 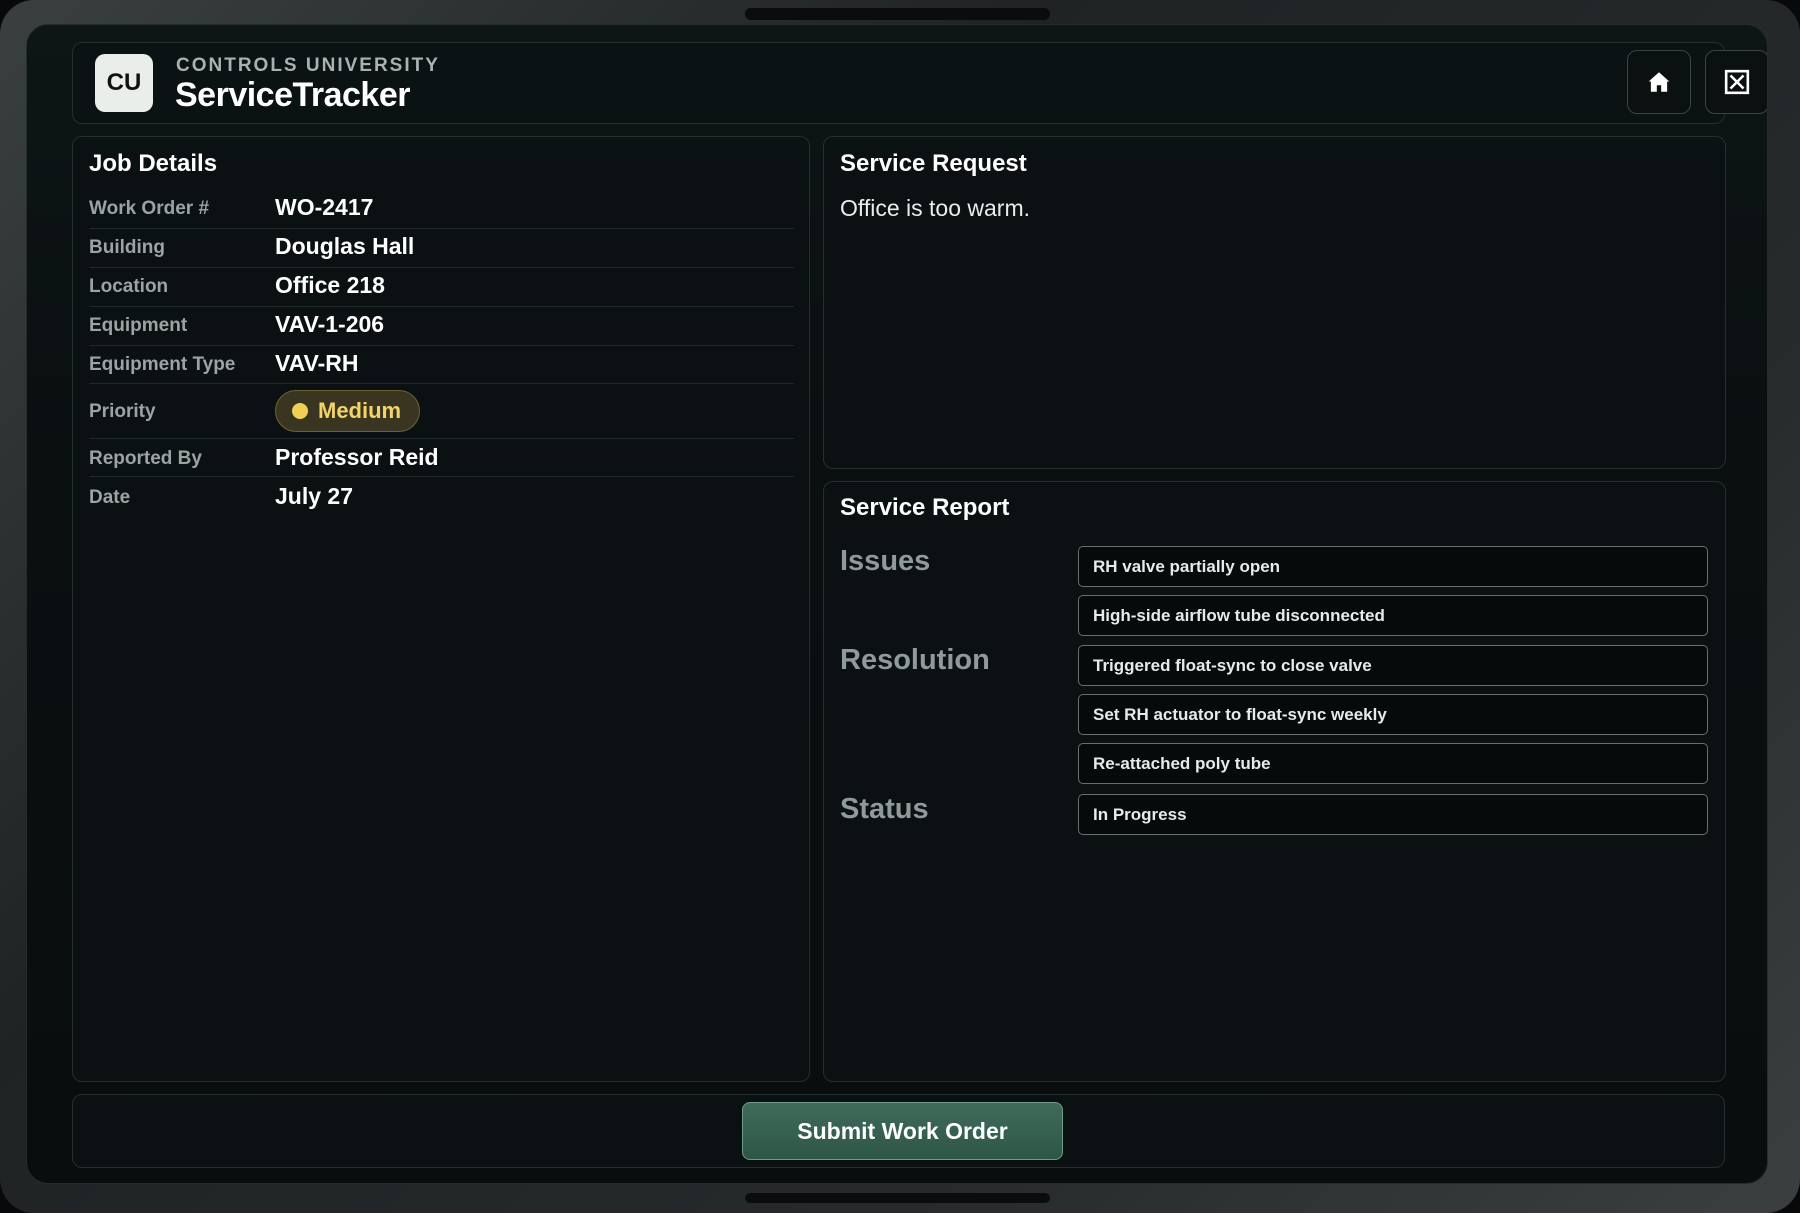 I want to click on resolution-field: Re-attached poly tube, so click(x=1393, y=763).